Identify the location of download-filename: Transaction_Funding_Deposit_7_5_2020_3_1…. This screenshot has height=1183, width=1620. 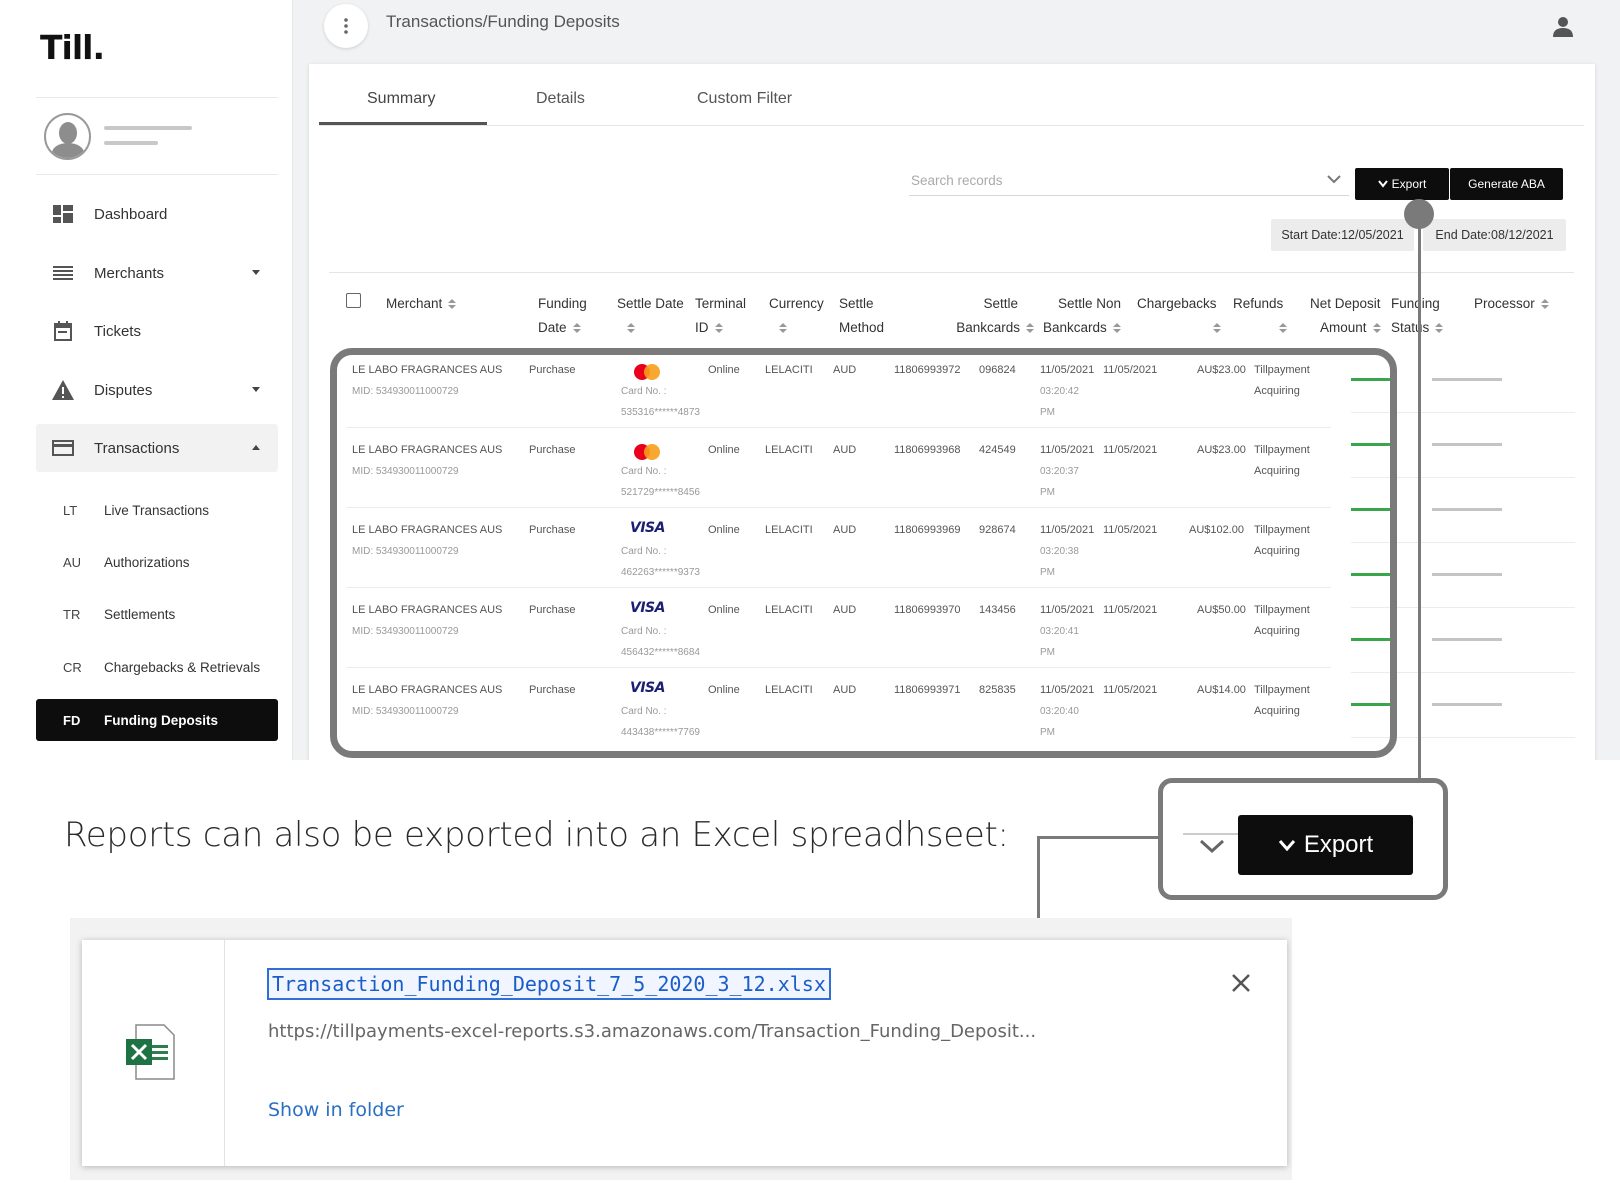
(549, 984).